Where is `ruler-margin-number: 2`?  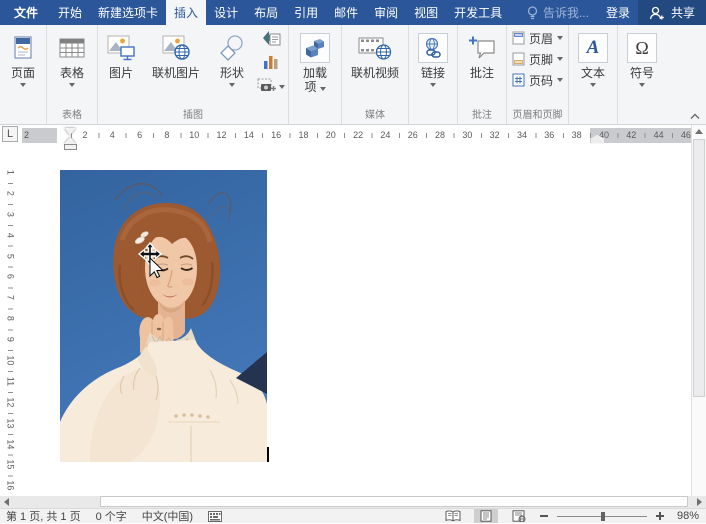 ruler-margin-number: 2 is located at coordinates (27, 135).